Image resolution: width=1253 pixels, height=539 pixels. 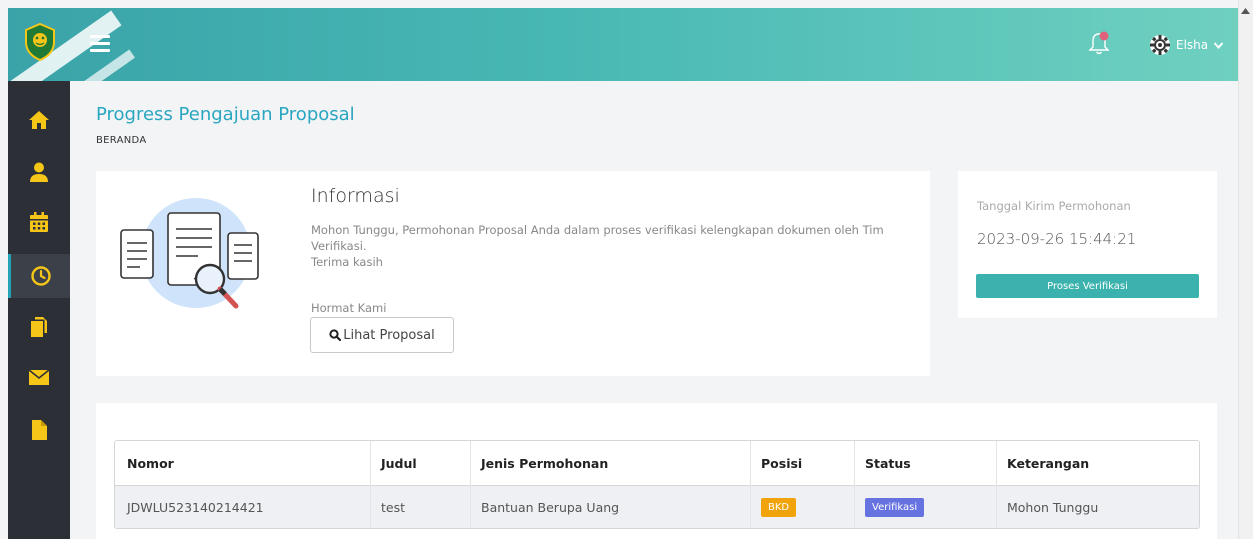 What do you see at coordinates (803, 507) in the screenshot?
I see `cell-posisi: BKD` at bounding box center [803, 507].